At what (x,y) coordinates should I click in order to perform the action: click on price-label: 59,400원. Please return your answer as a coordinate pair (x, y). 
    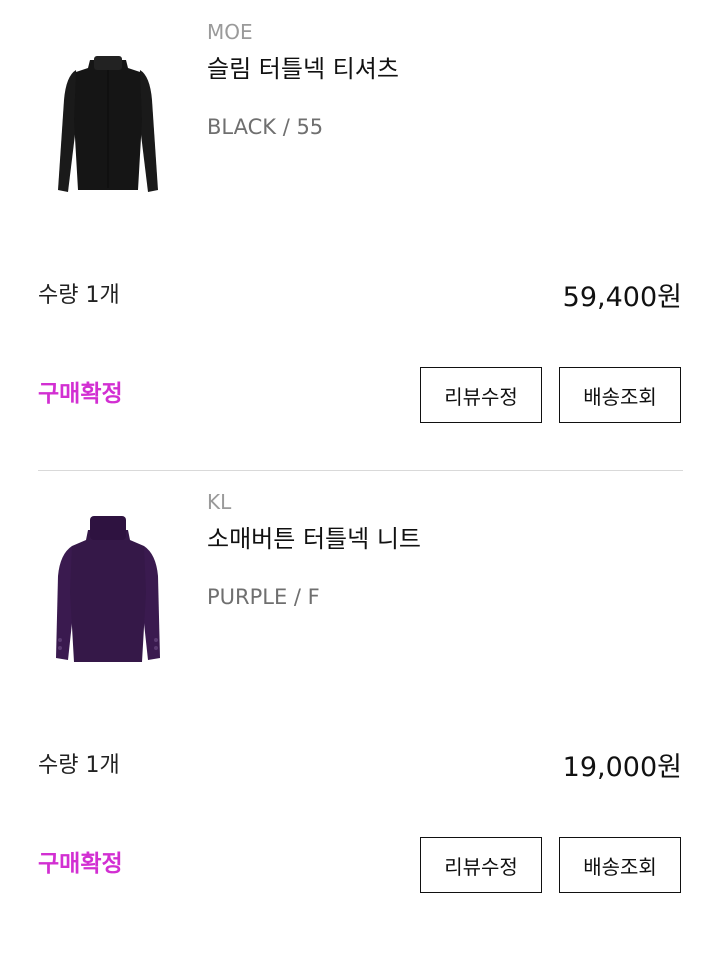
    Looking at the image, I should click on (622, 297).